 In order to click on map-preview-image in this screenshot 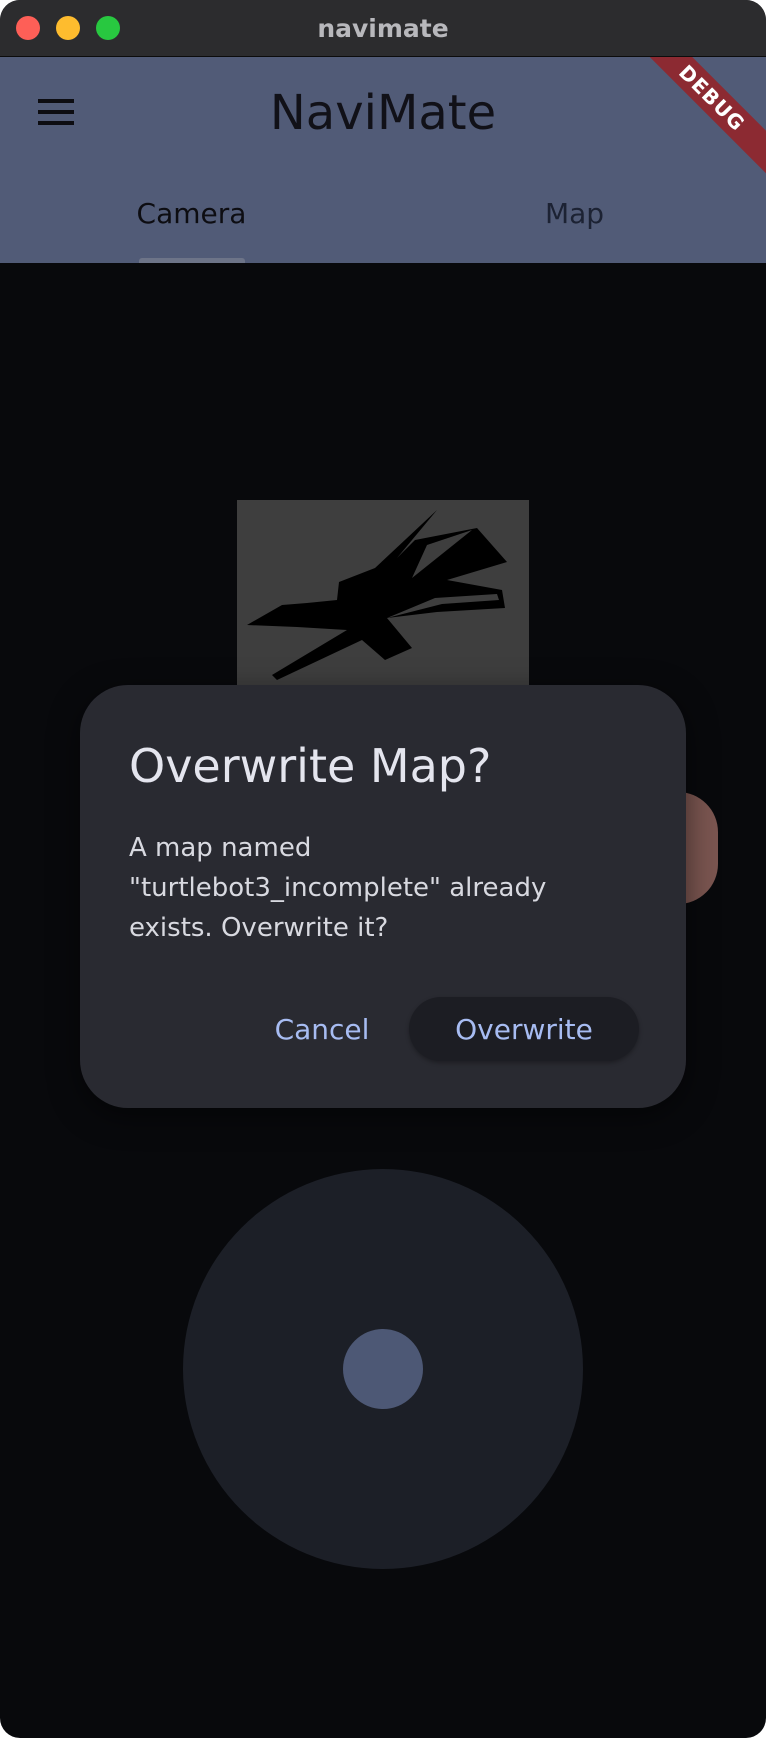, I will do `click(383, 595)`.